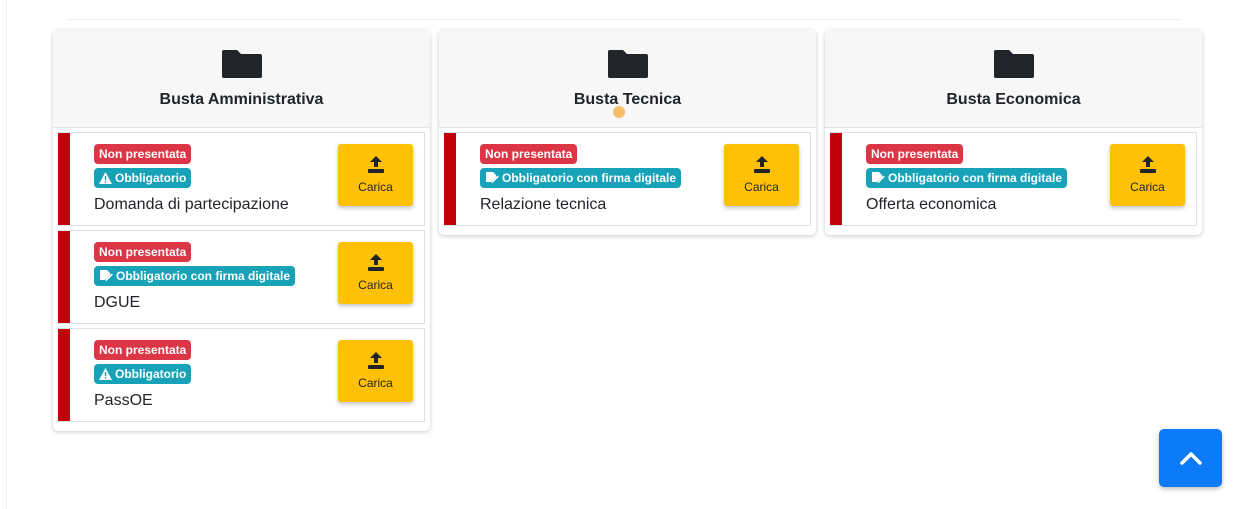 The width and height of the screenshot is (1242, 509). I want to click on busta-header: Busta Economica, so click(1013, 79).